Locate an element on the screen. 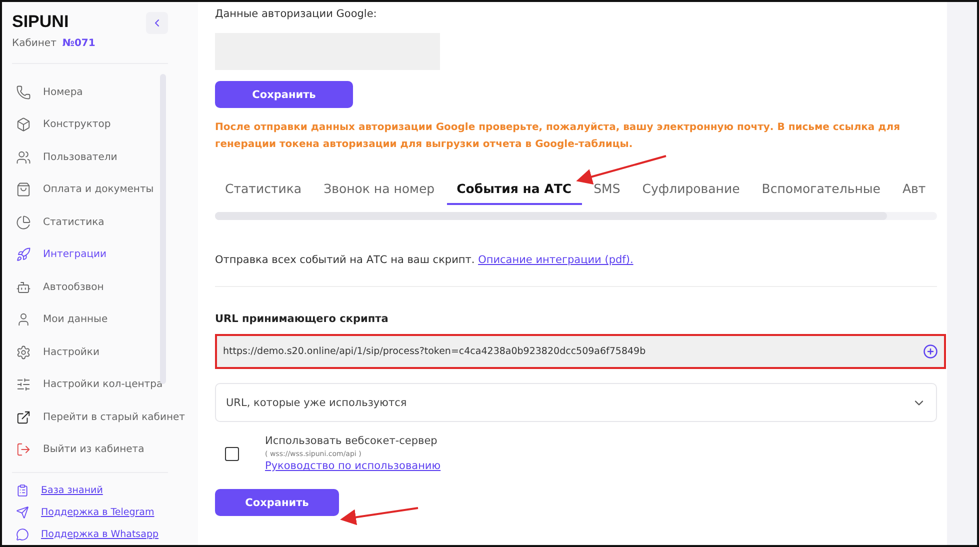  websocket-checkbox is located at coordinates (232, 453).